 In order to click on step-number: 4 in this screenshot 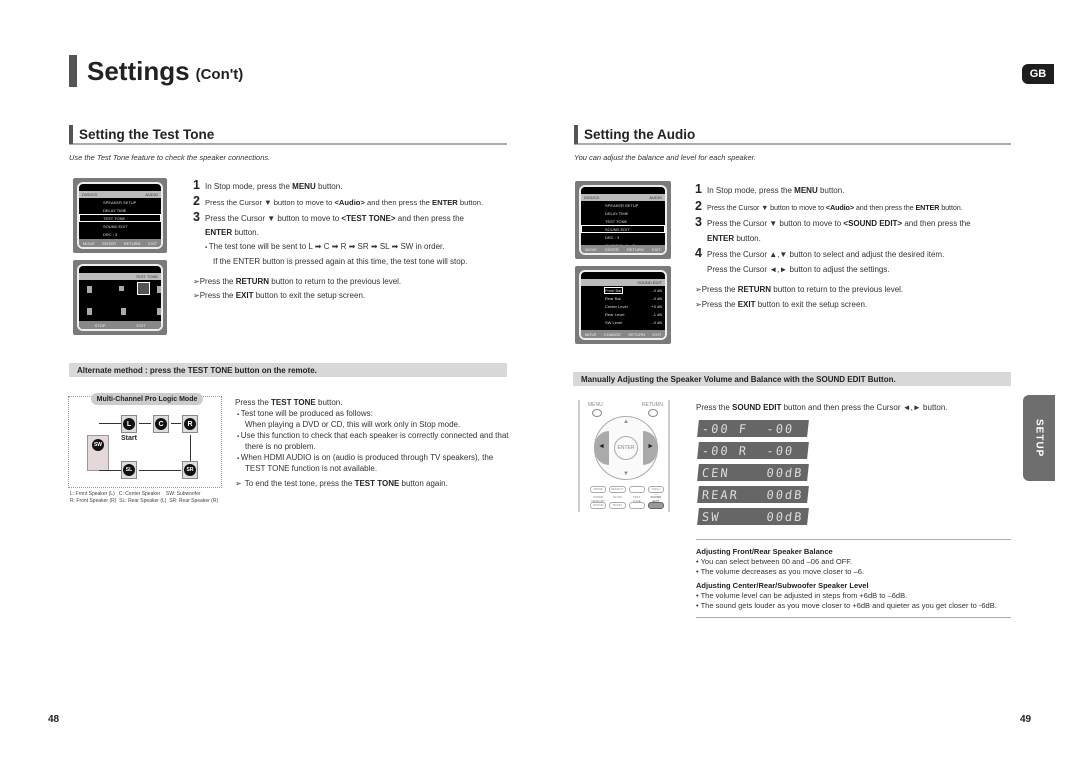, I will do `click(698, 253)`.